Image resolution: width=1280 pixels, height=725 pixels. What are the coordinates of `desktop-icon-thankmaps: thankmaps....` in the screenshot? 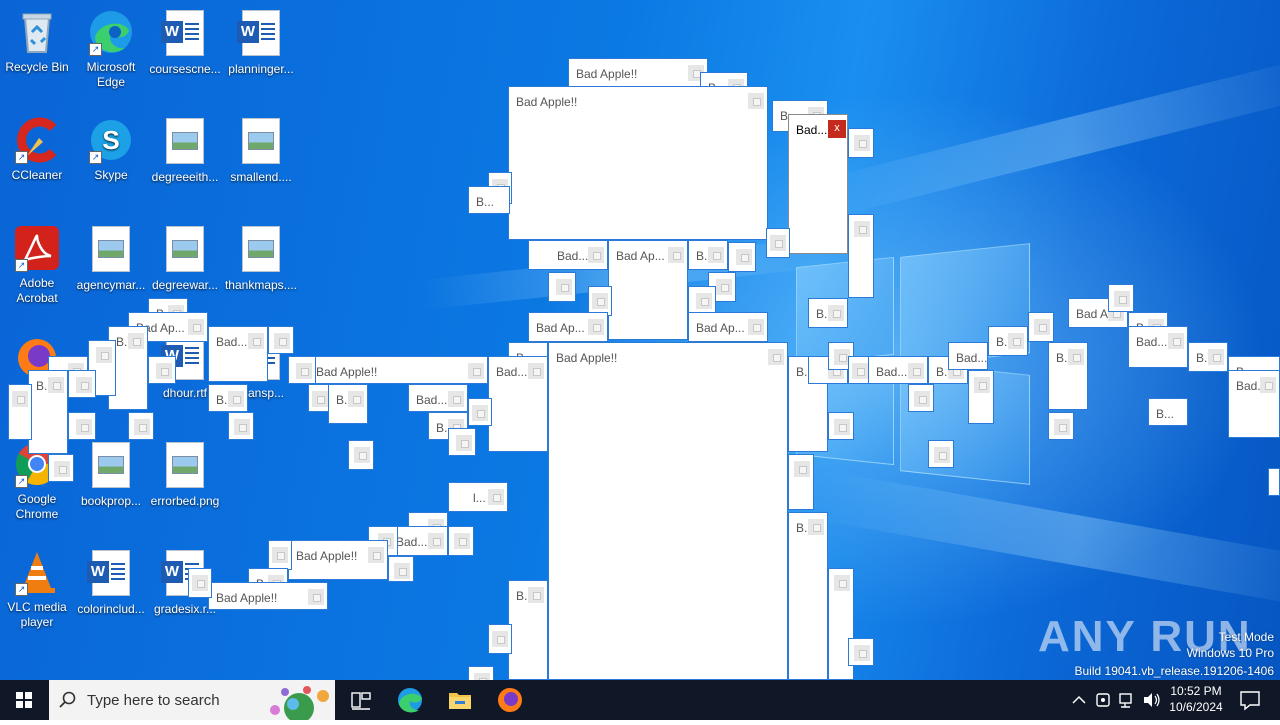 It's located at (261, 258).